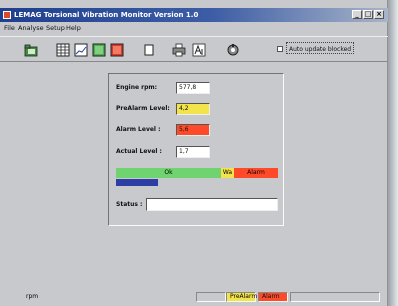  What do you see at coordinates (9, 28) in the screenshot?
I see `menu-file: File` at bounding box center [9, 28].